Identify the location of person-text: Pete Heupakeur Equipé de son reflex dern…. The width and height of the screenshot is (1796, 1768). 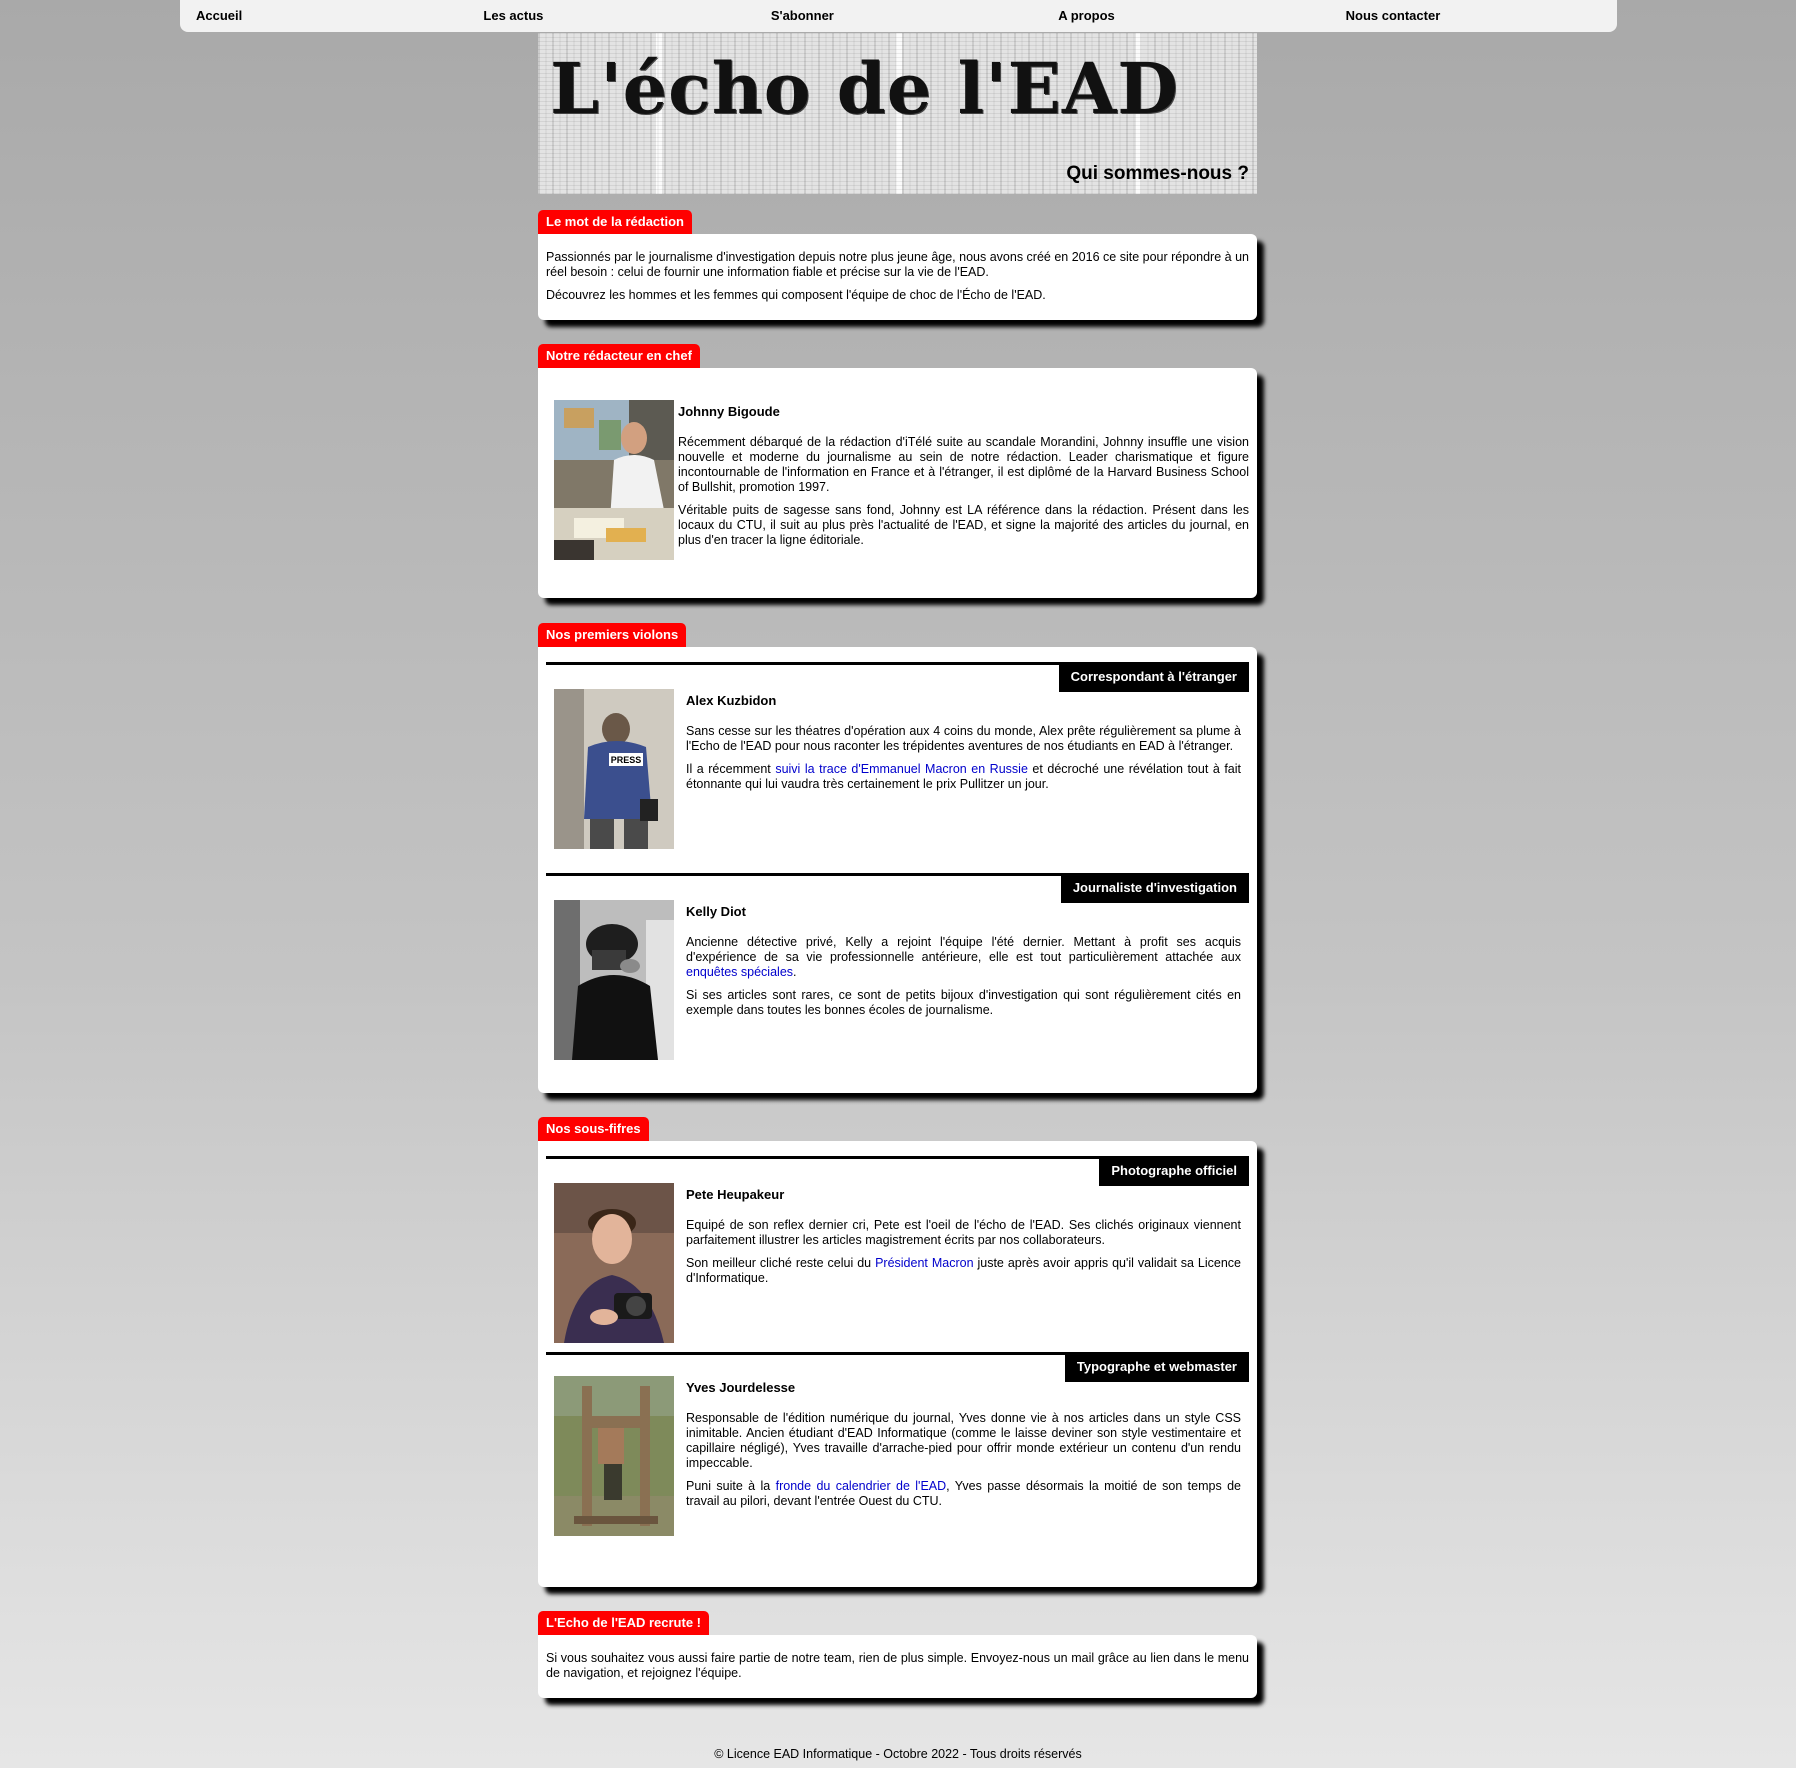
(963, 1240).